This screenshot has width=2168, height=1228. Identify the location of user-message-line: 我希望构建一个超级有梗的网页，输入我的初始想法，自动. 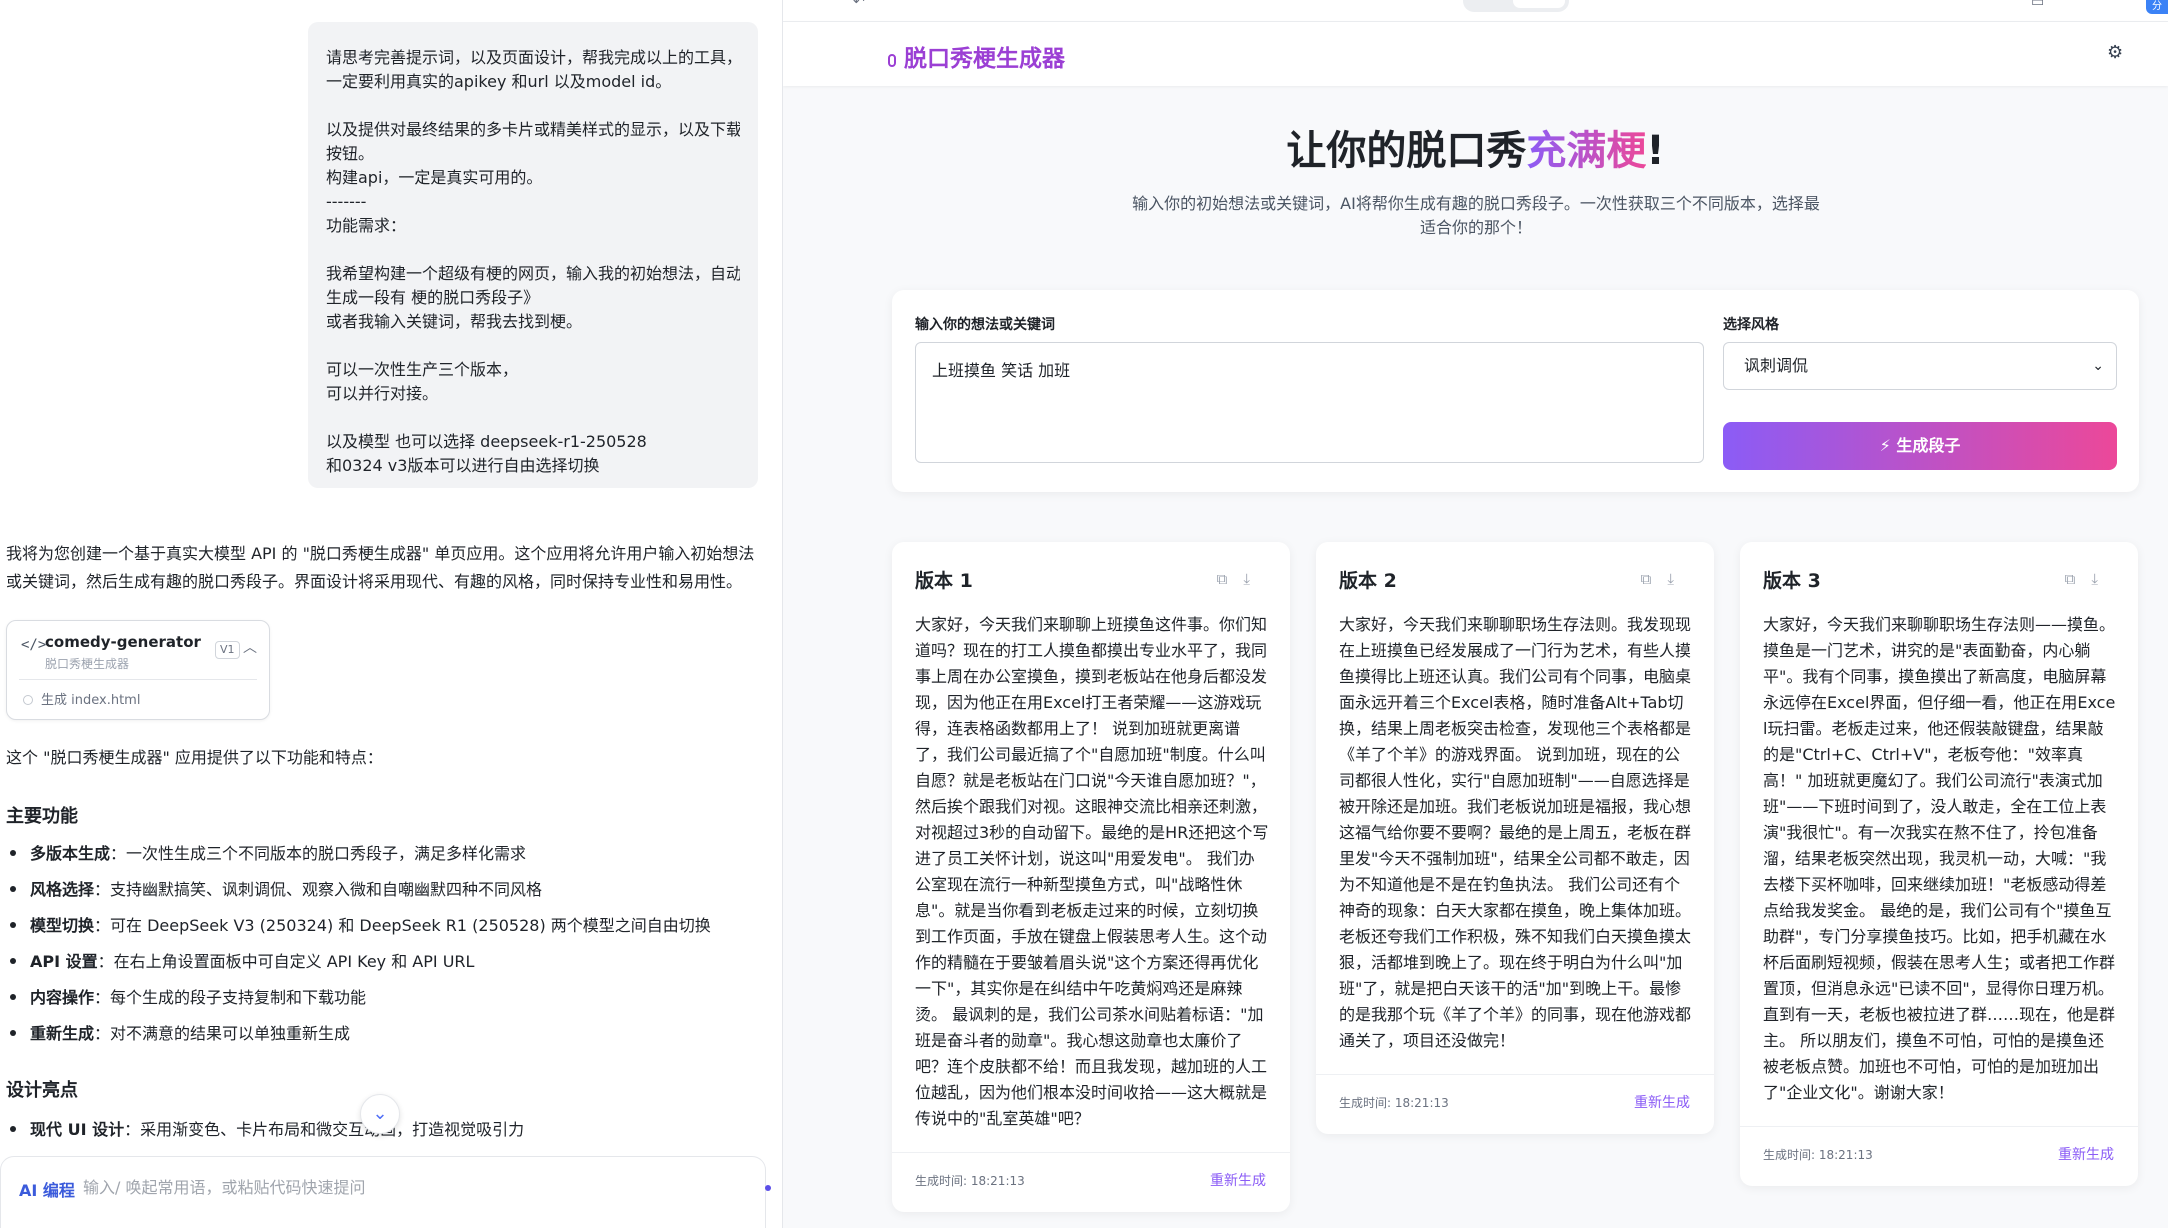
(533, 273).